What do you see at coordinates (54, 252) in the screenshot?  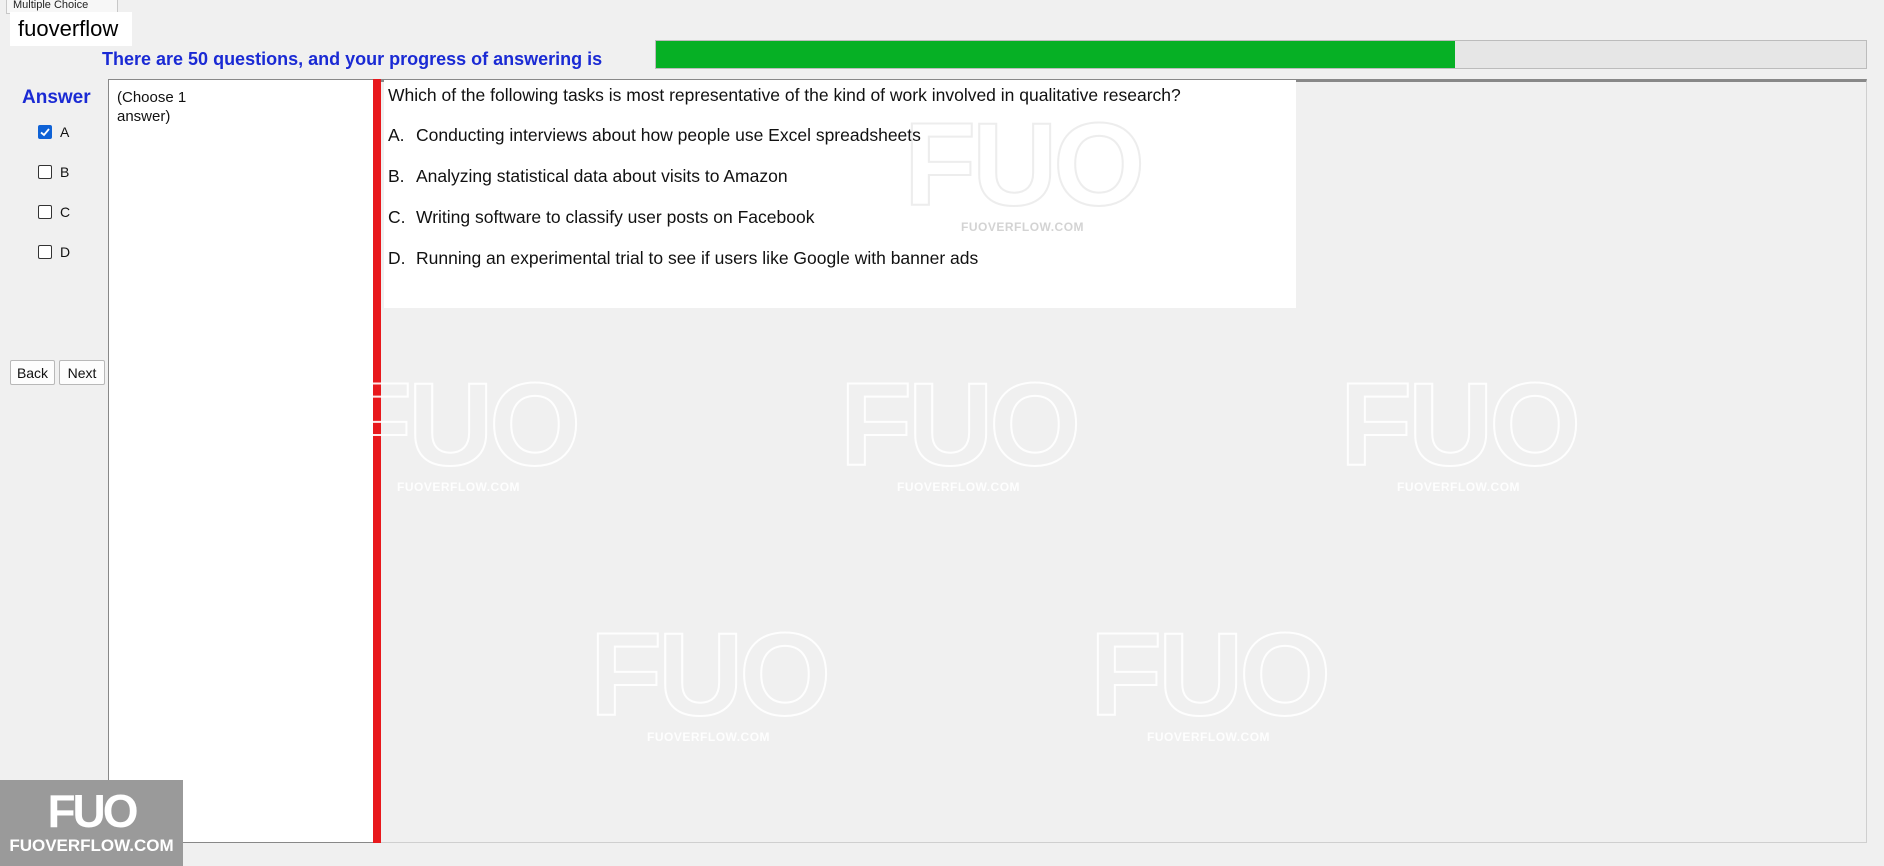 I see `answer-option-d: D` at bounding box center [54, 252].